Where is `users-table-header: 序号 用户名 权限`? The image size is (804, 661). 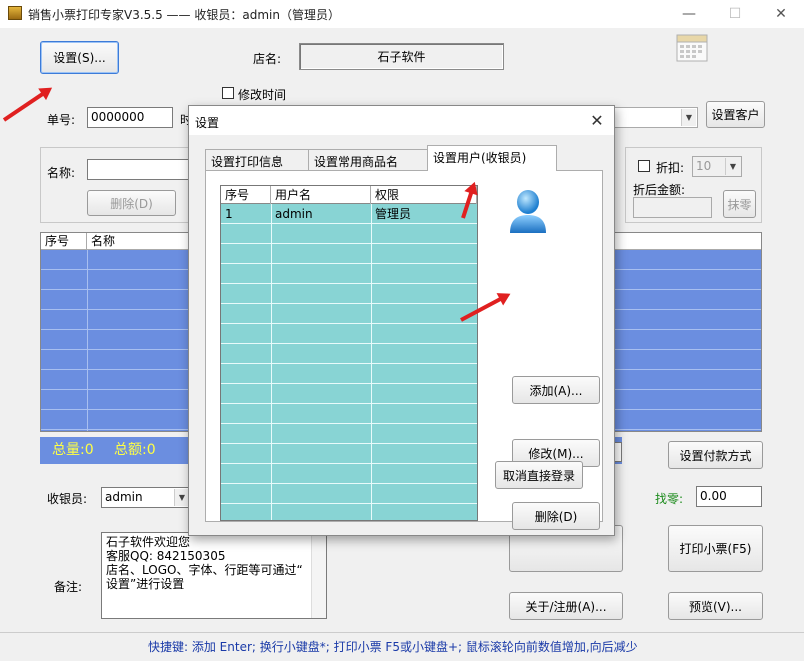
users-table-header: 序号 用户名 权限 is located at coordinates (349, 195).